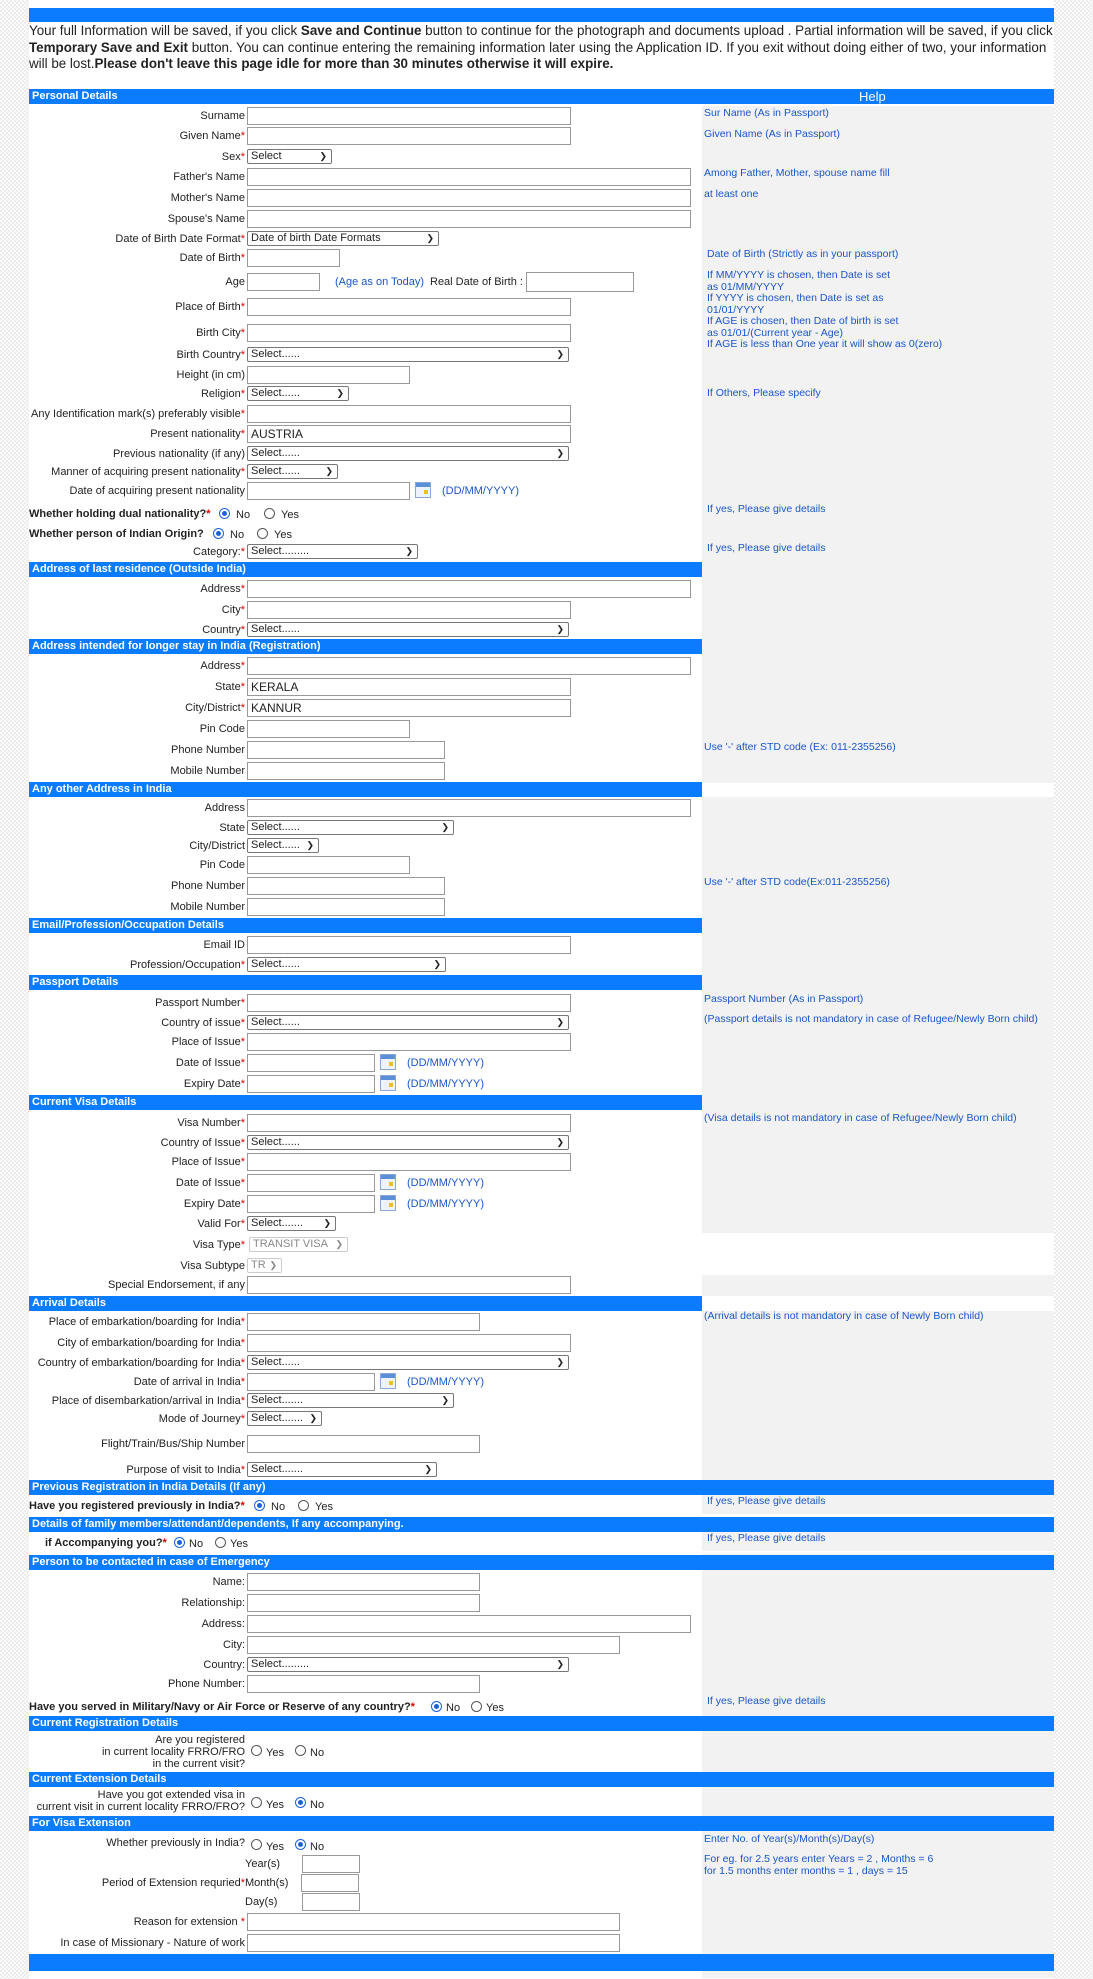 The width and height of the screenshot is (1093, 1979). Describe the element at coordinates (300, 1844) in the screenshot. I see `prev-india-no-radio` at that location.